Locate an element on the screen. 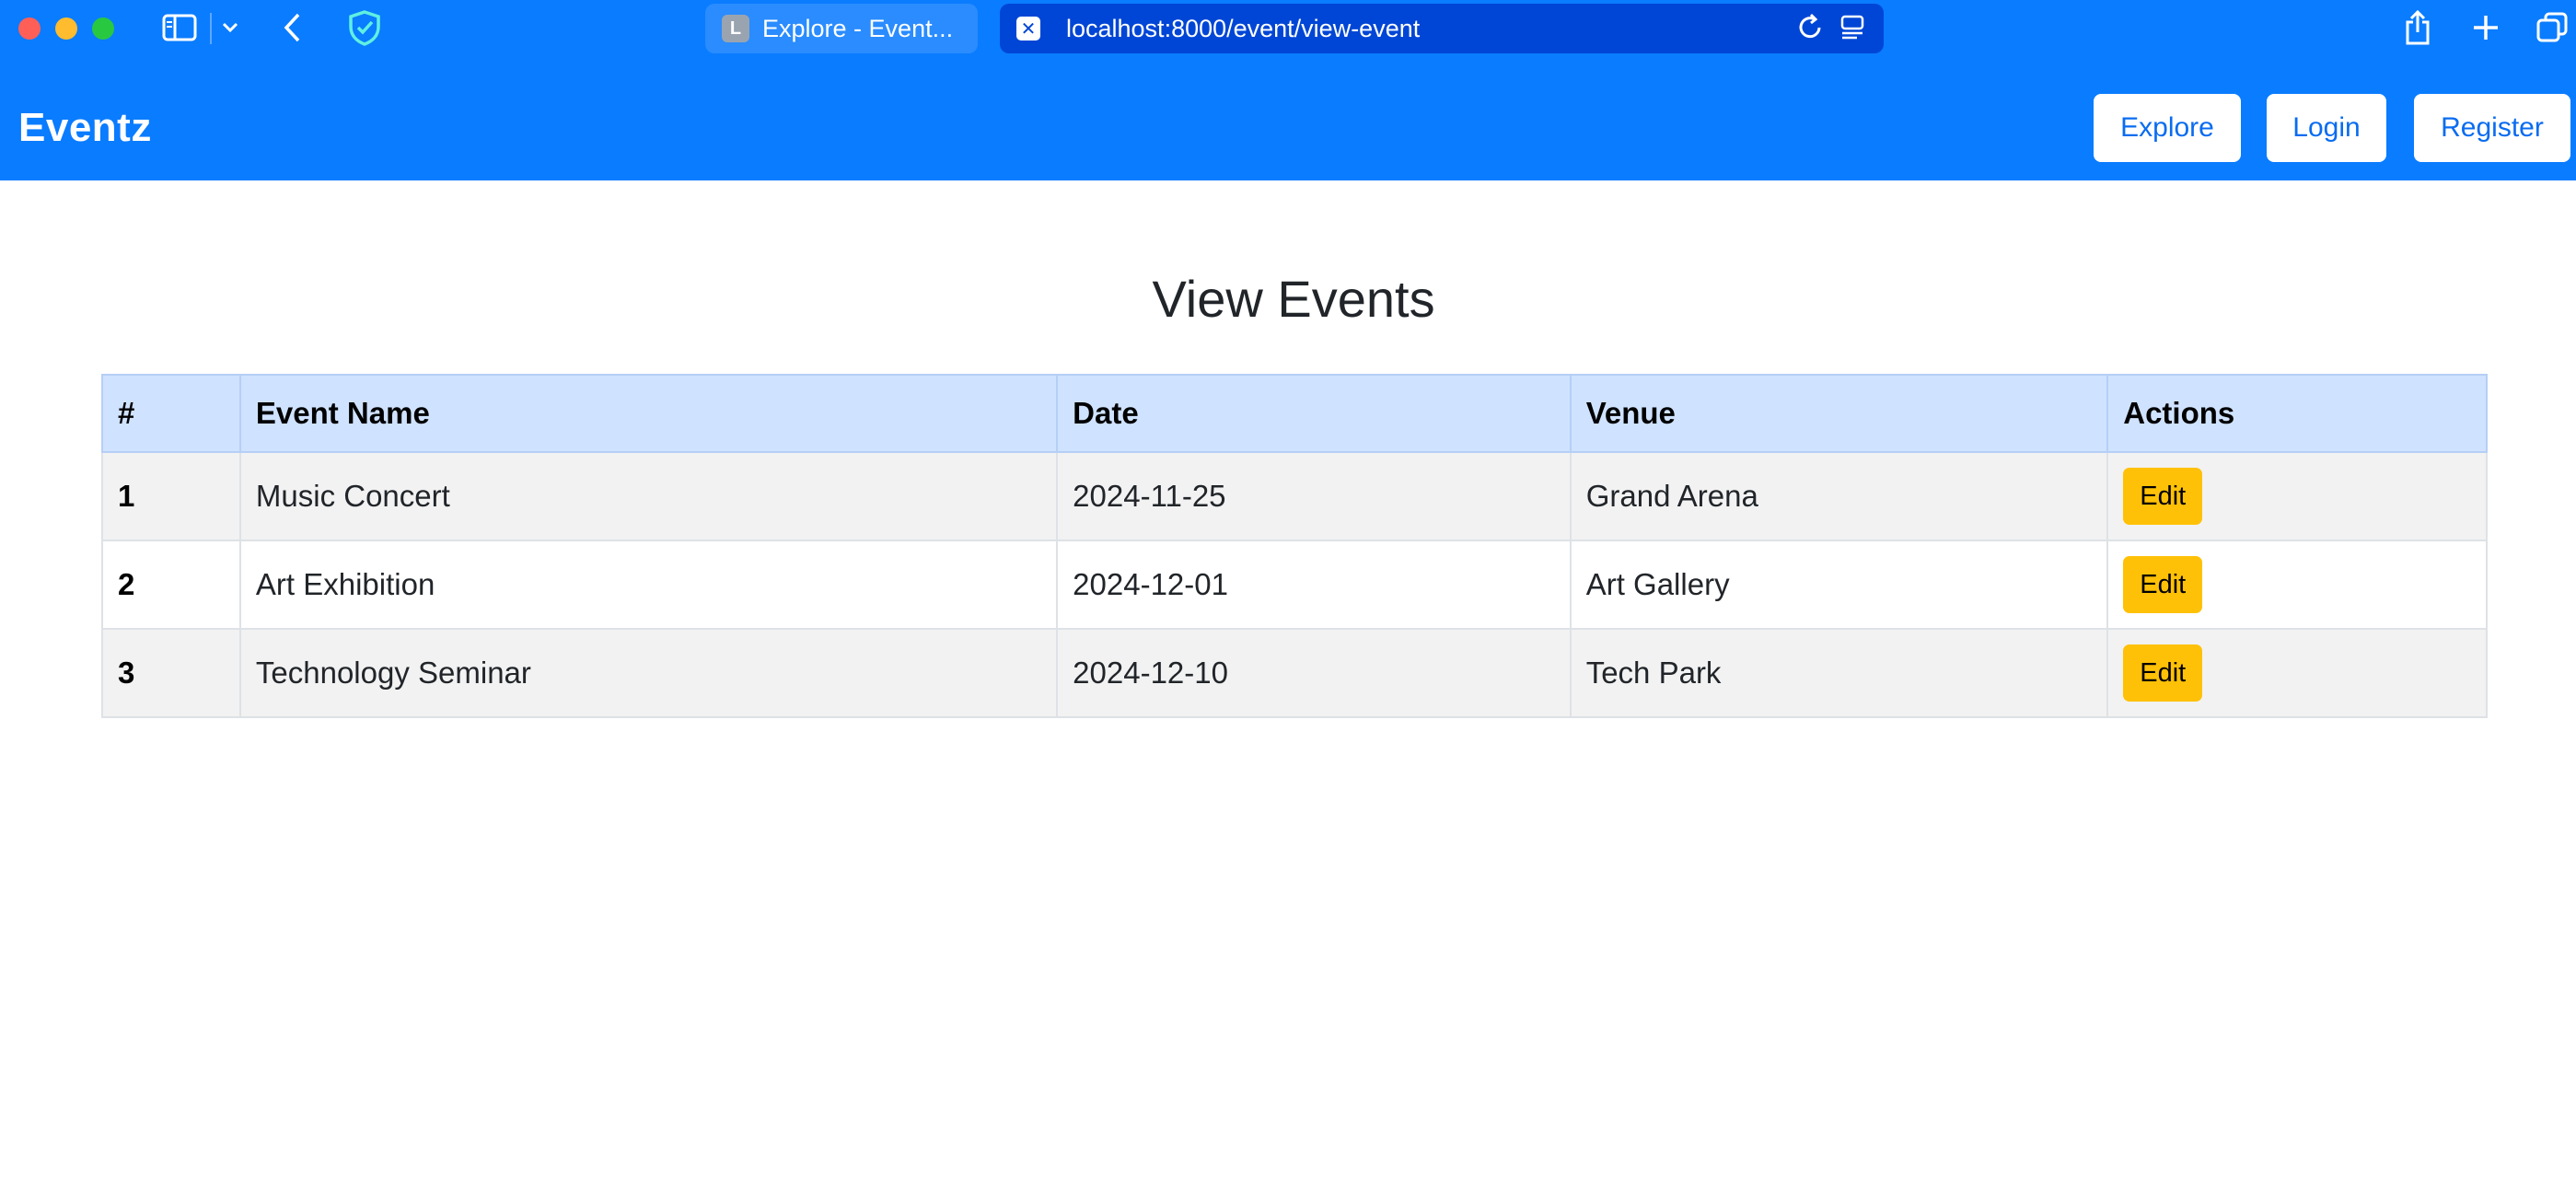  chevron-down-icon is located at coordinates (230, 27).